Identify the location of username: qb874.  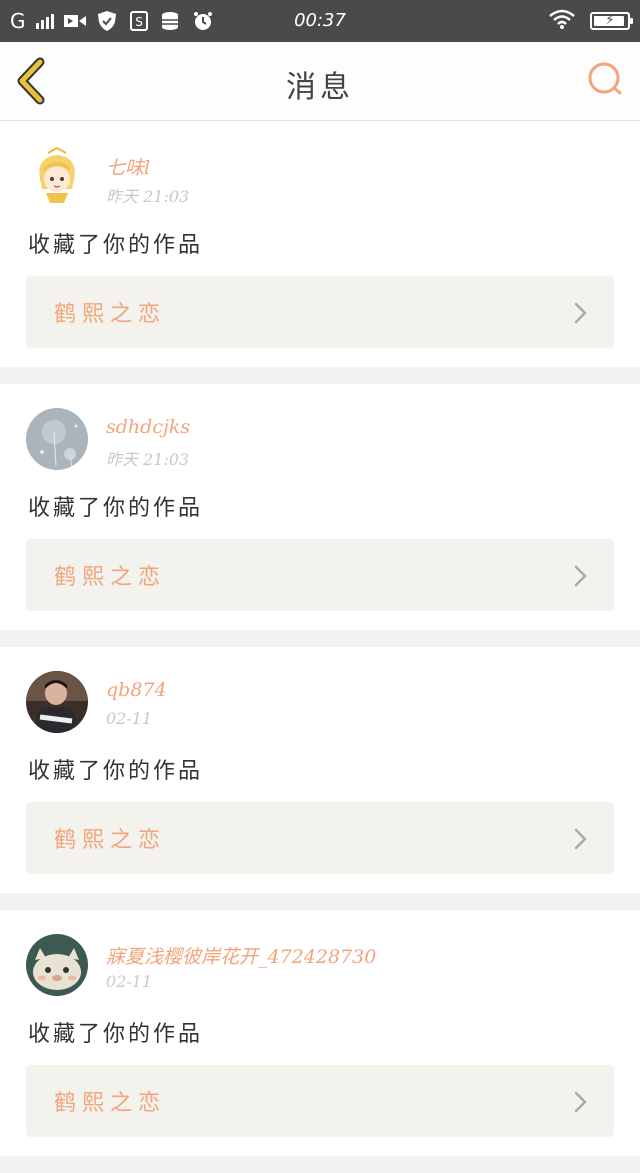
(136, 690).